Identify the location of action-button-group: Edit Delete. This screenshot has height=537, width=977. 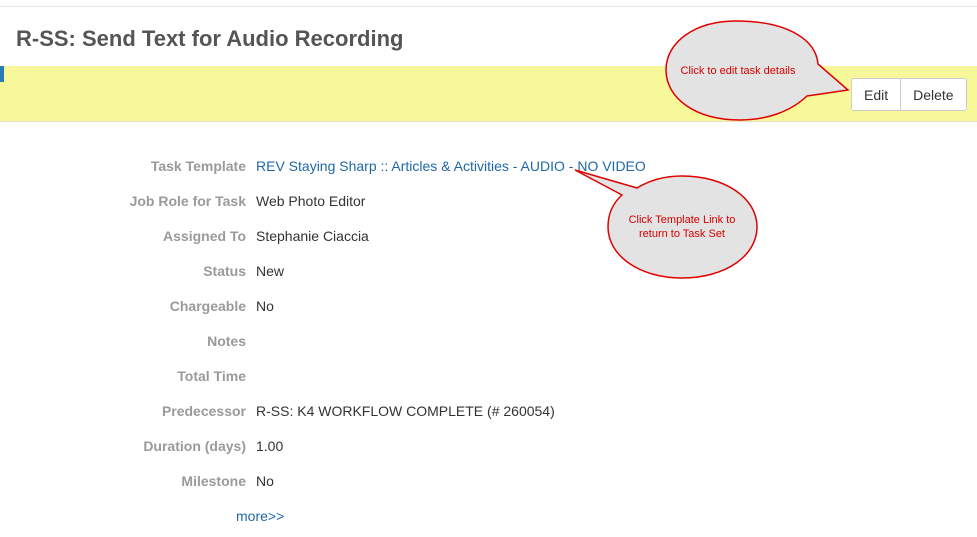
(909, 94).